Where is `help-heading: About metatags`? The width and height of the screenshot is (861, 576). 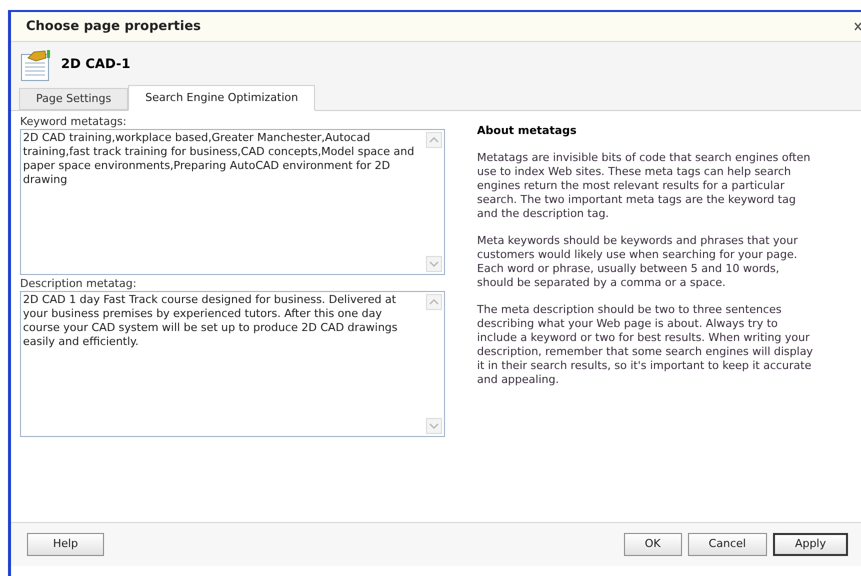
help-heading: About metatags is located at coordinates (527, 131).